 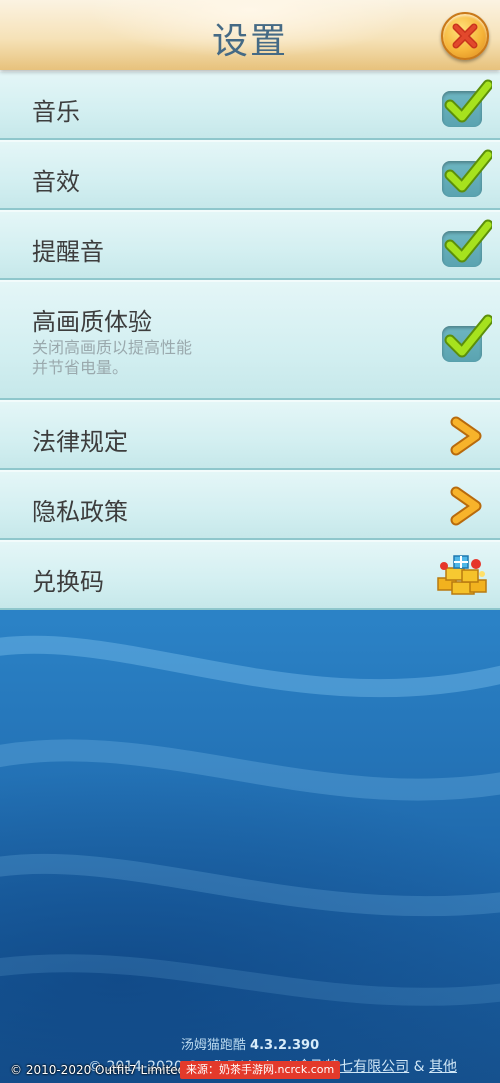 I want to click on source-watermark: 来源：奶茶手游网.ncrck.com, so click(x=260, y=1070).